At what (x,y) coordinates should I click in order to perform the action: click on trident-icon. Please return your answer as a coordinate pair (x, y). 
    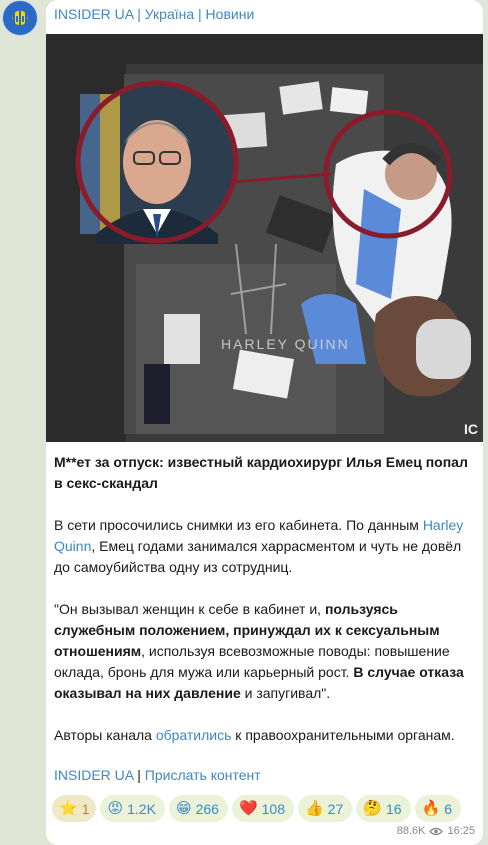
    Looking at the image, I should click on (20, 18).